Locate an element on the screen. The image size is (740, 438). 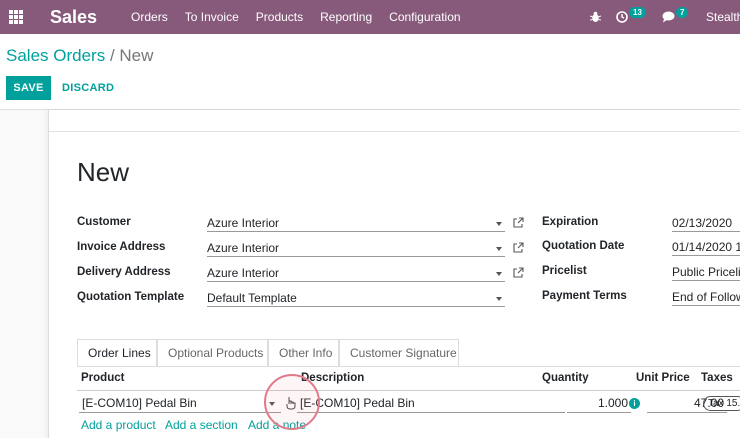
breadcrumb: Sales Orders / New is located at coordinates (79, 56).